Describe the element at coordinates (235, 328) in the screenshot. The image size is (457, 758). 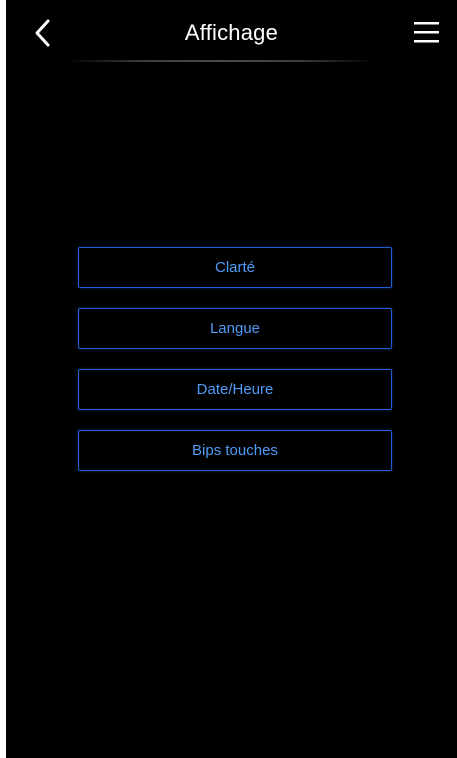
I see `language-button: Langue` at that location.